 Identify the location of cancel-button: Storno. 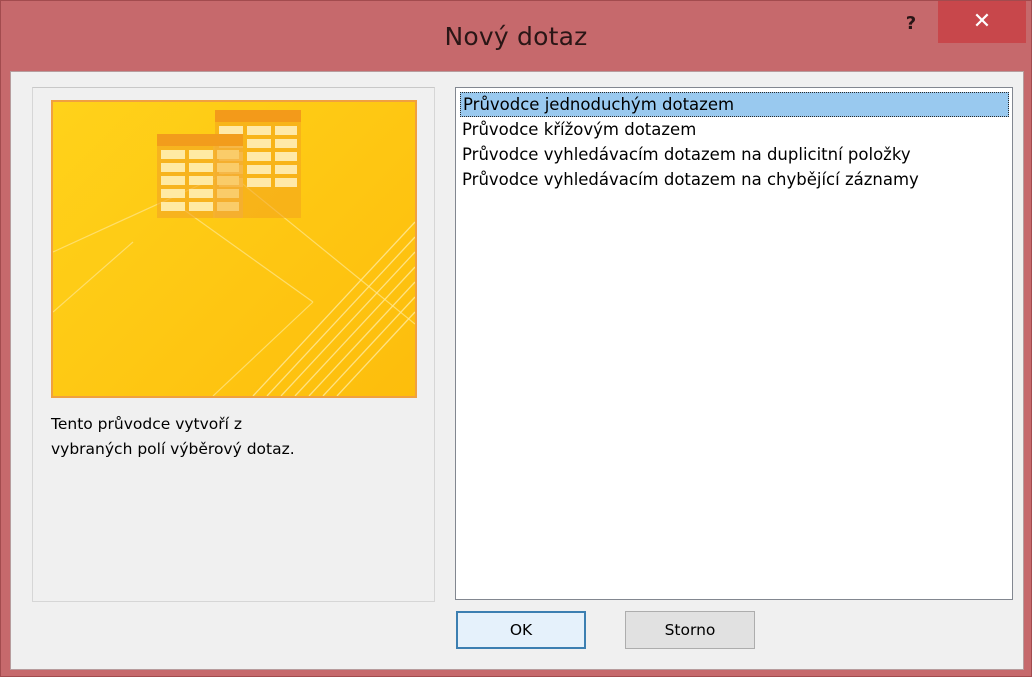
(690, 630).